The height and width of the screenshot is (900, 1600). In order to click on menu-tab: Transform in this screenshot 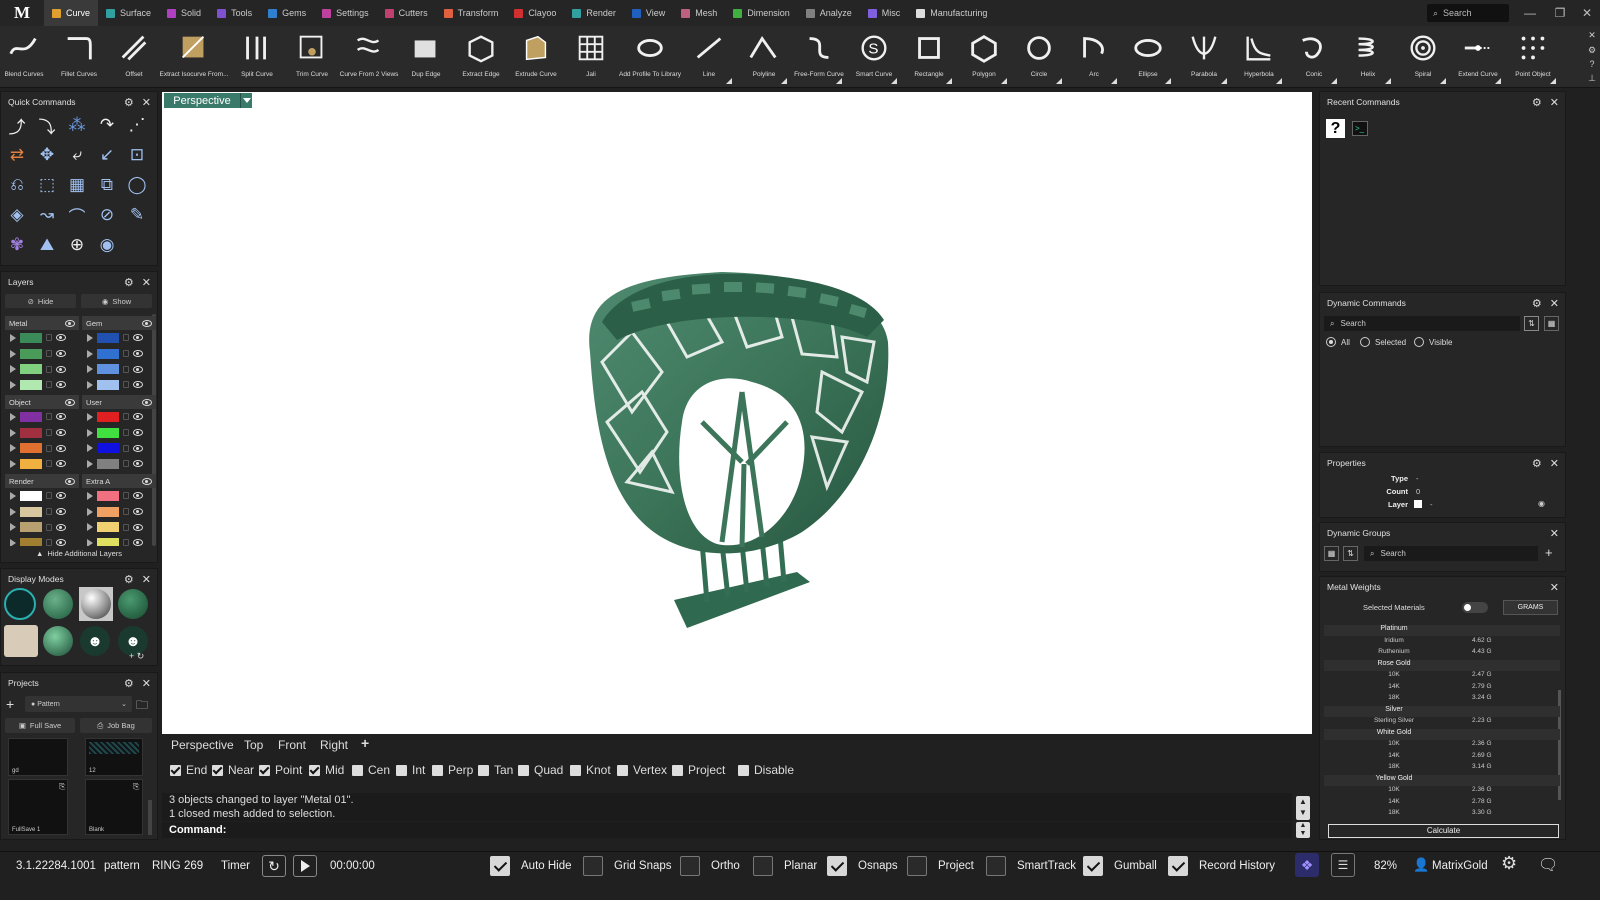, I will do `click(471, 13)`.